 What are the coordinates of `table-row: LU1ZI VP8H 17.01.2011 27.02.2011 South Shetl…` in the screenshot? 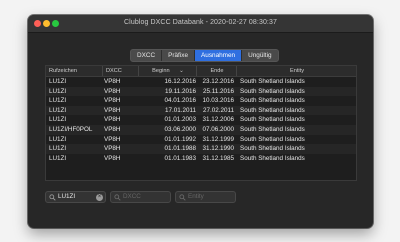 It's located at (201, 110).